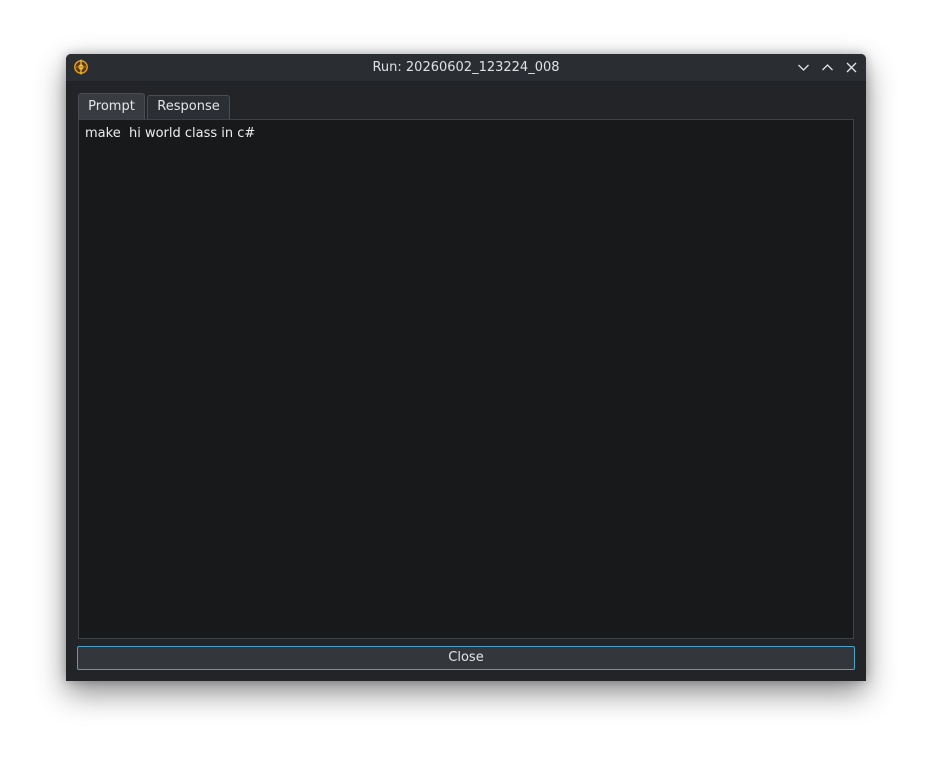  Describe the element at coordinates (188, 107) in the screenshot. I see `tab-response: Response` at that location.